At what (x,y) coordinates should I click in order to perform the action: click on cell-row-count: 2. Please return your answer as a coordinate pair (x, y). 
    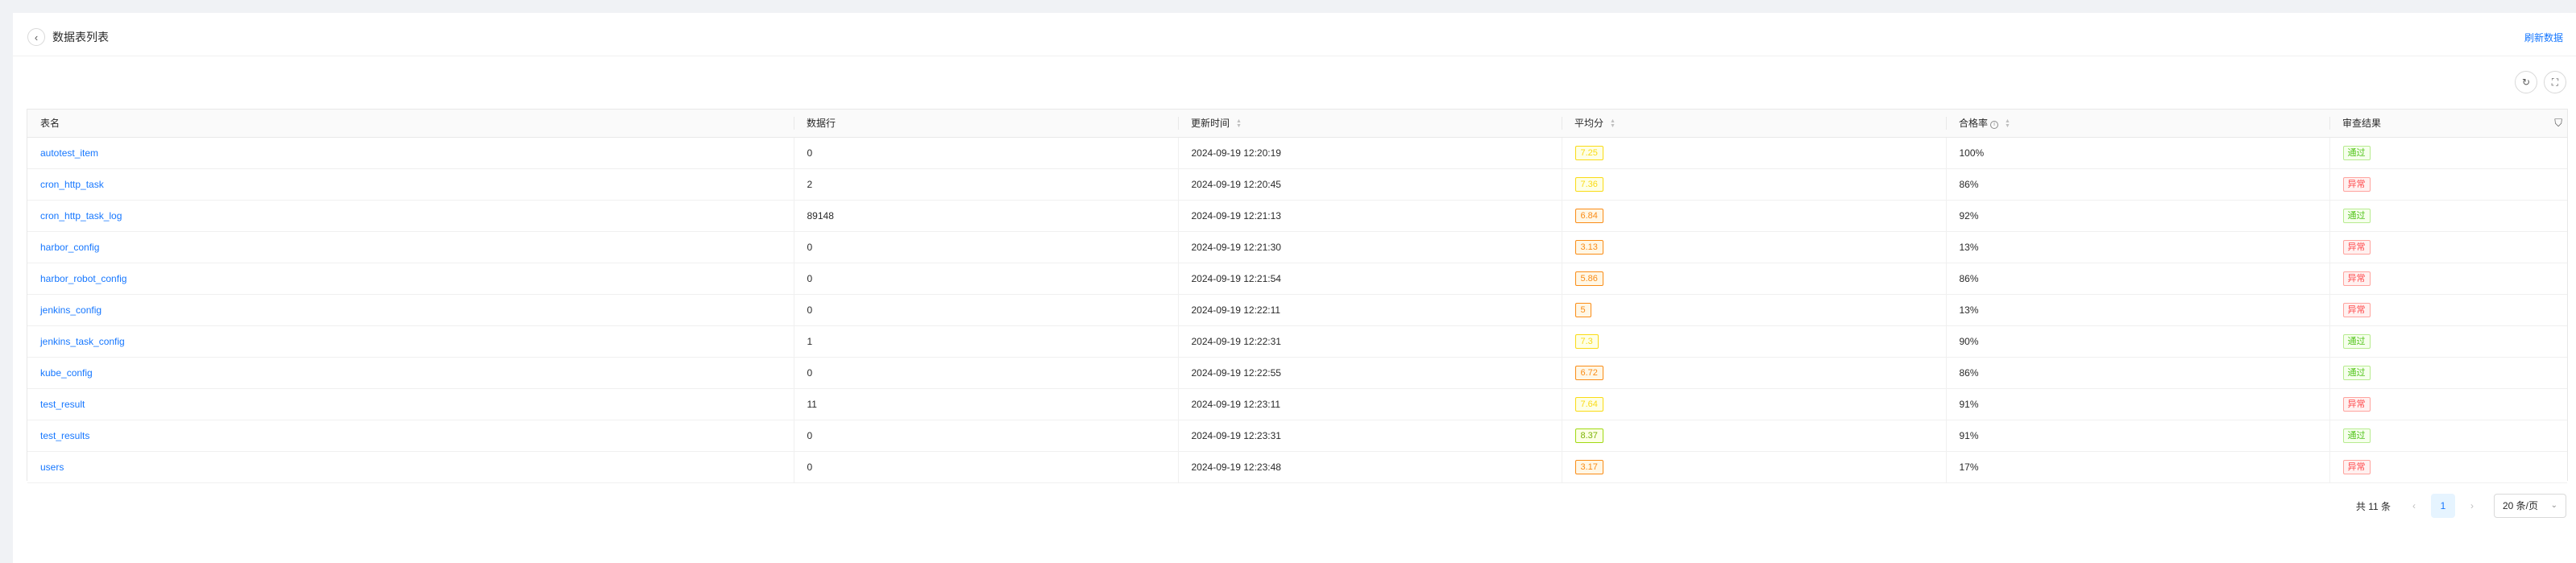
    Looking at the image, I should click on (985, 185).